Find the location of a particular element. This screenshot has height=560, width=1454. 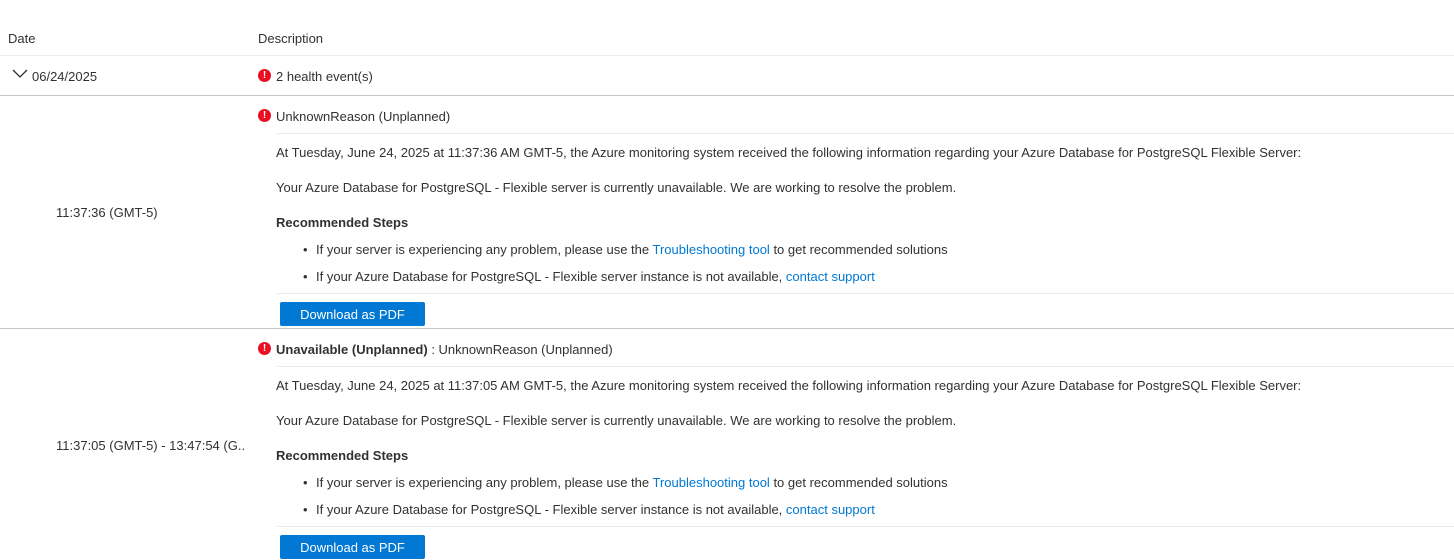

event-title-text: : UnknownReason (Unplanned) is located at coordinates (520, 349).